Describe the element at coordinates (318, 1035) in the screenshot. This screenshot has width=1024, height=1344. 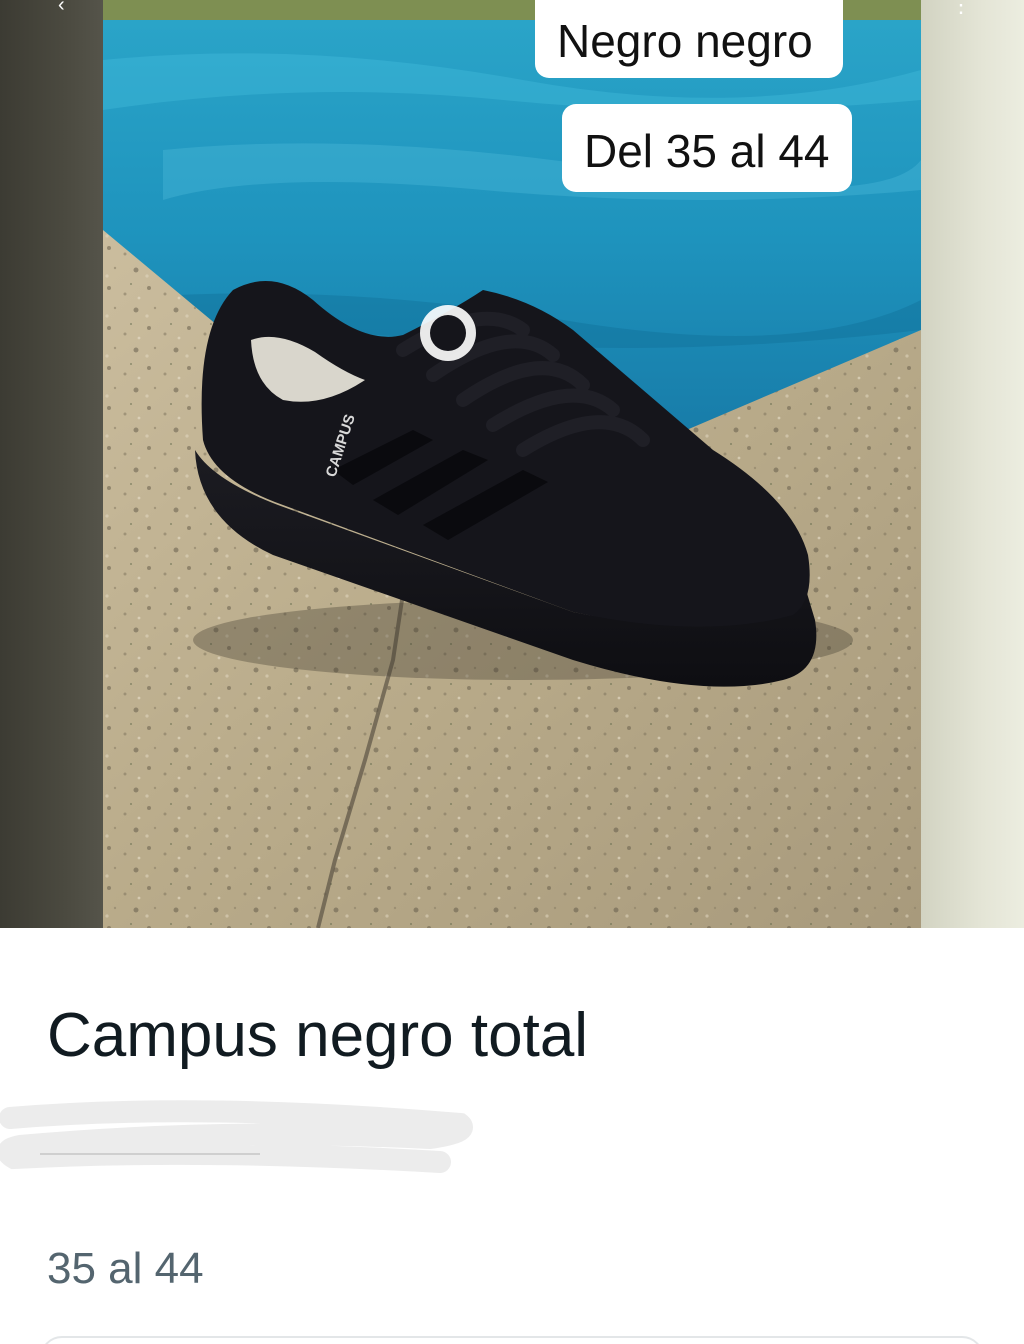
I see `product-title: Campus negro total` at that location.